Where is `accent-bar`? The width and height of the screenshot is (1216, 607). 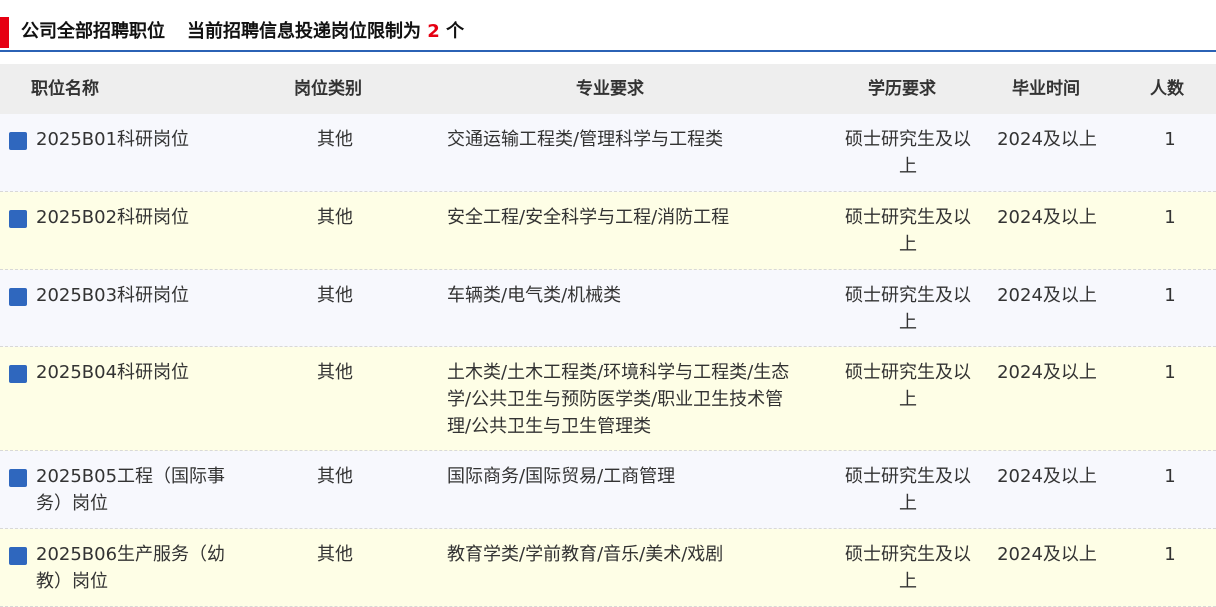
accent-bar is located at coordinates (4, 32).